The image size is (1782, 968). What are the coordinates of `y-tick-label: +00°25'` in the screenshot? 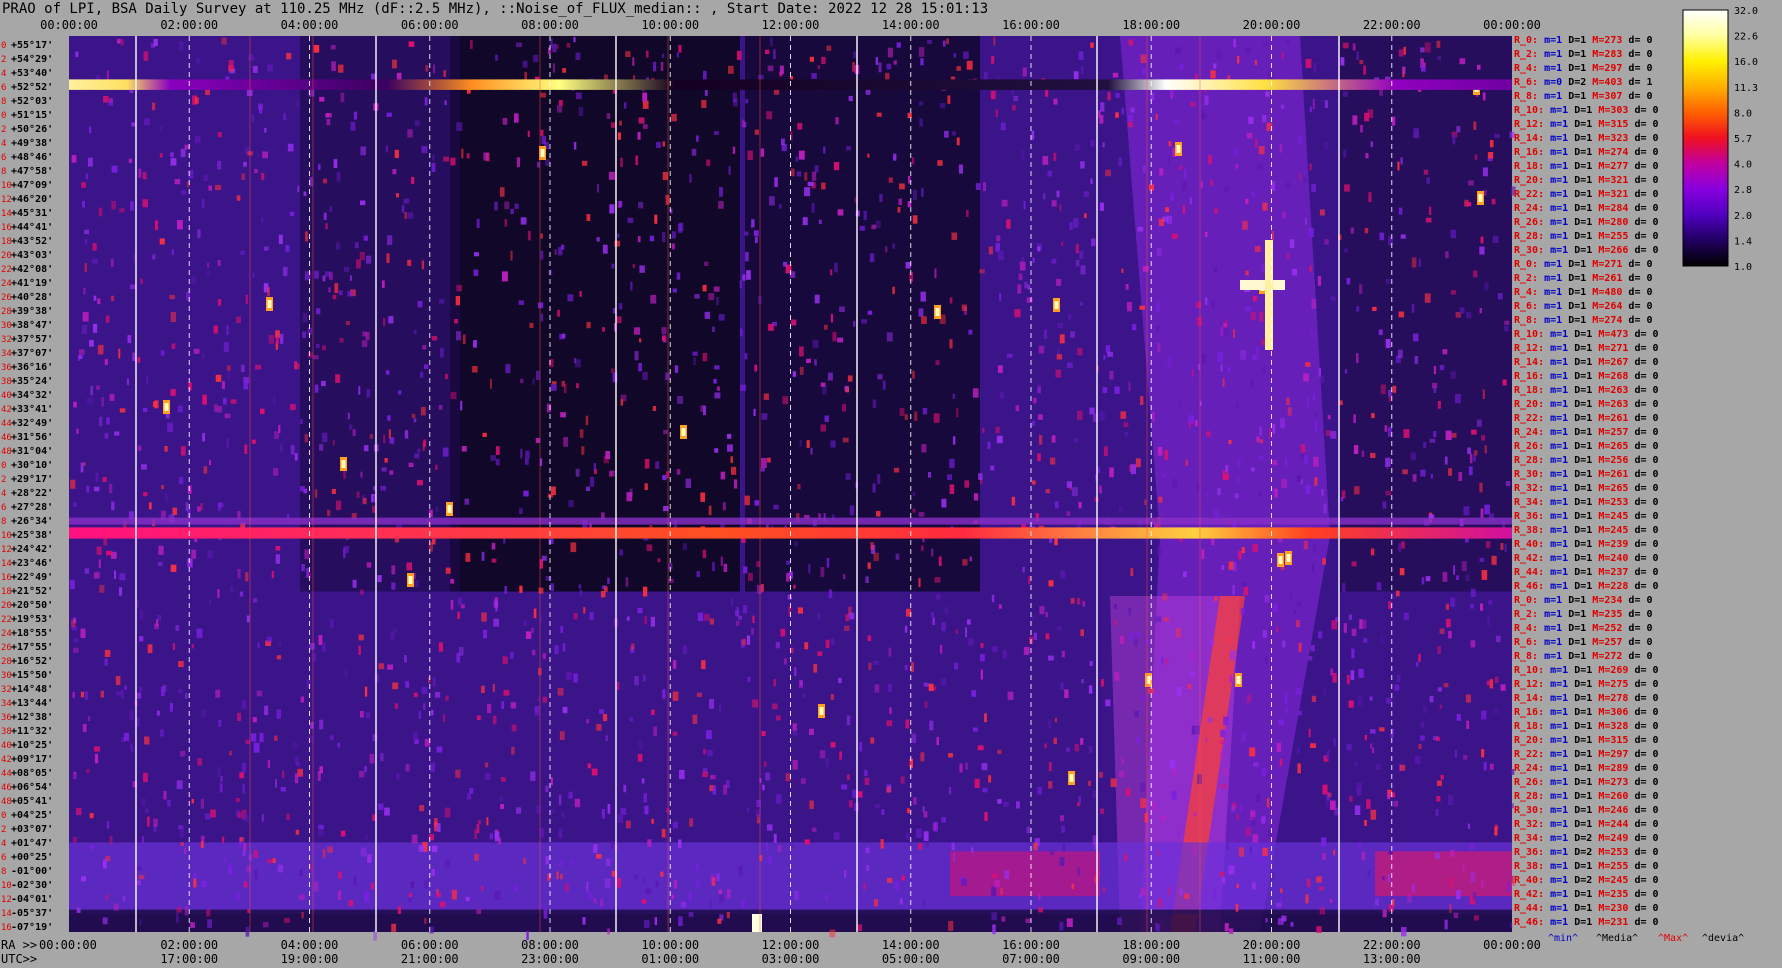 It's located at (32, 857).